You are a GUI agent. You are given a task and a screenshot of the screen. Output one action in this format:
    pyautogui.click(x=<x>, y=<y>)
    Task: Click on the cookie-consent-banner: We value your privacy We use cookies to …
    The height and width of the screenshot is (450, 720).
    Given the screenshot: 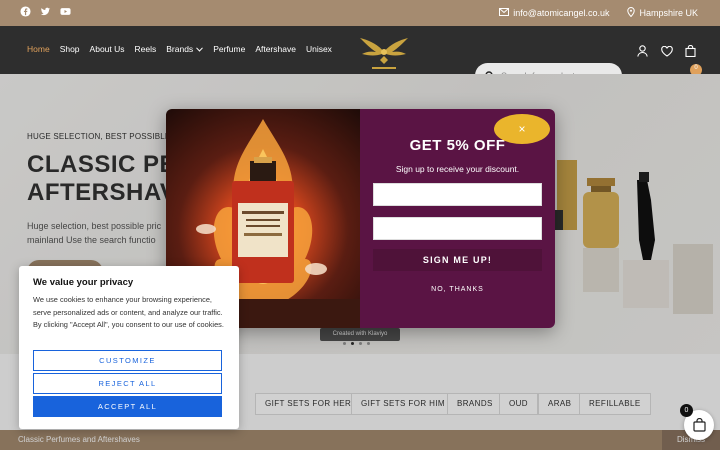 What is the action you would take?
    pyautogui.click(x=129, y=347)
    